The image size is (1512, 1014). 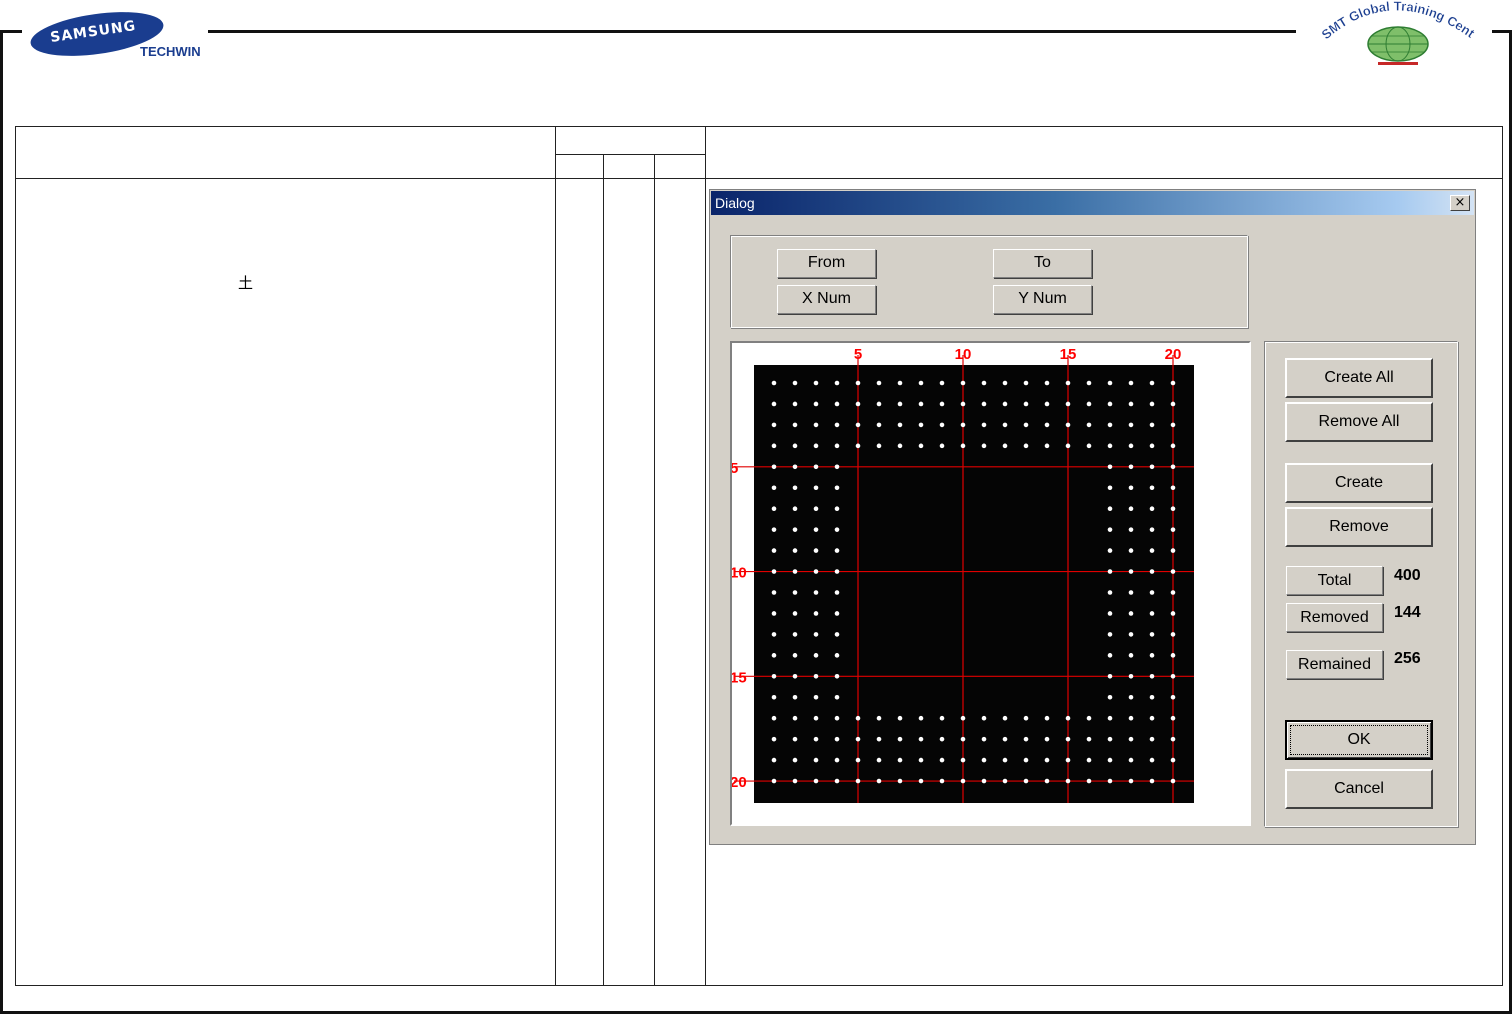 I want to click on create-button: Create, so click(x=1359, y=483).